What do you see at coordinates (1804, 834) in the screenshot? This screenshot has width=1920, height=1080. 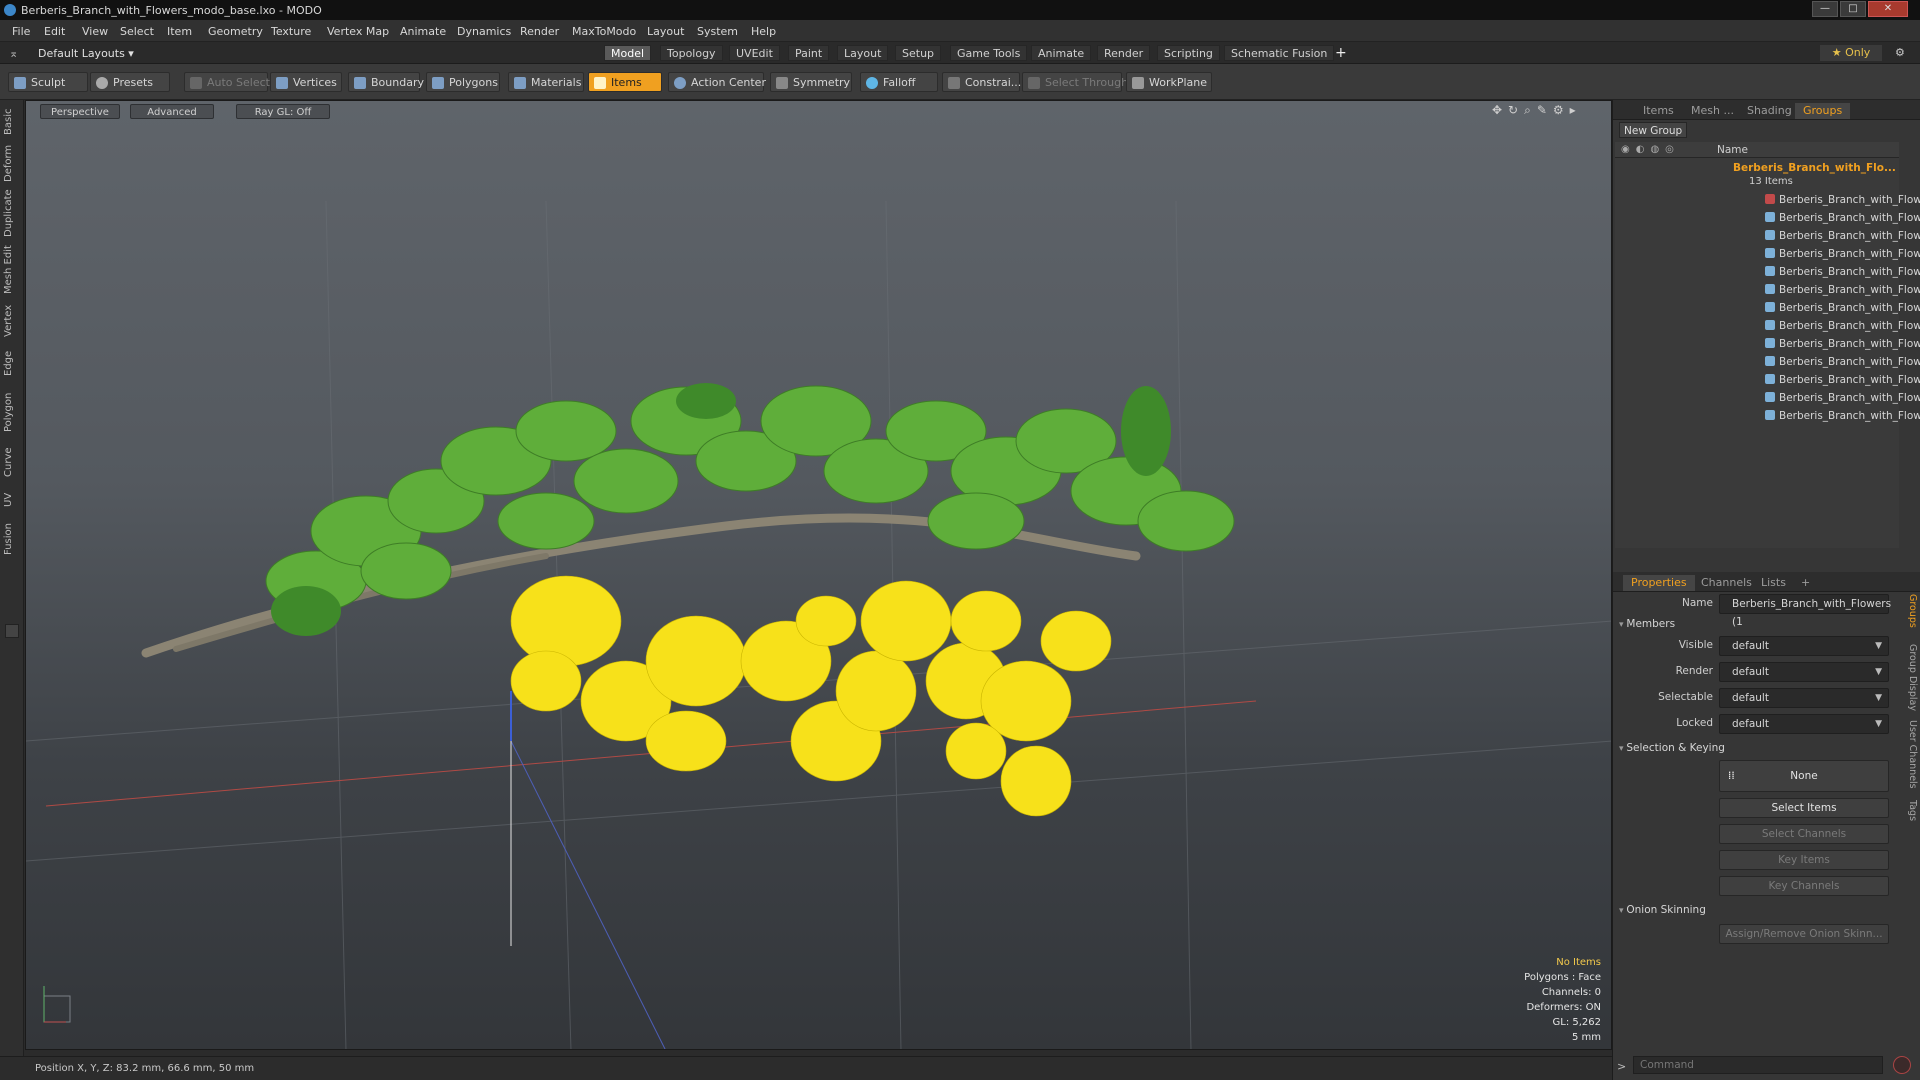 I see `select-channels-button: Select Channels` at bounding box center [1804, 834].